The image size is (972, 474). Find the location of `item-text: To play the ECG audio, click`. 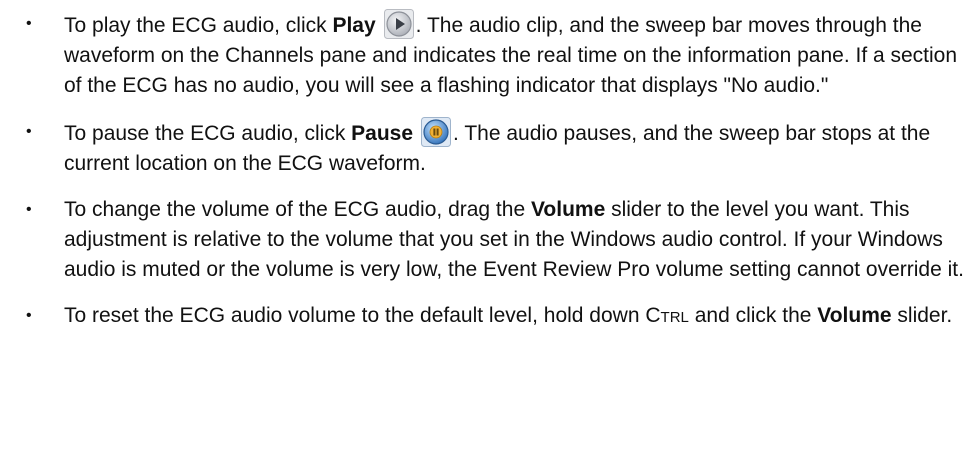

item-text: To play the ECG audio, click is located at coordinates (198, 25).